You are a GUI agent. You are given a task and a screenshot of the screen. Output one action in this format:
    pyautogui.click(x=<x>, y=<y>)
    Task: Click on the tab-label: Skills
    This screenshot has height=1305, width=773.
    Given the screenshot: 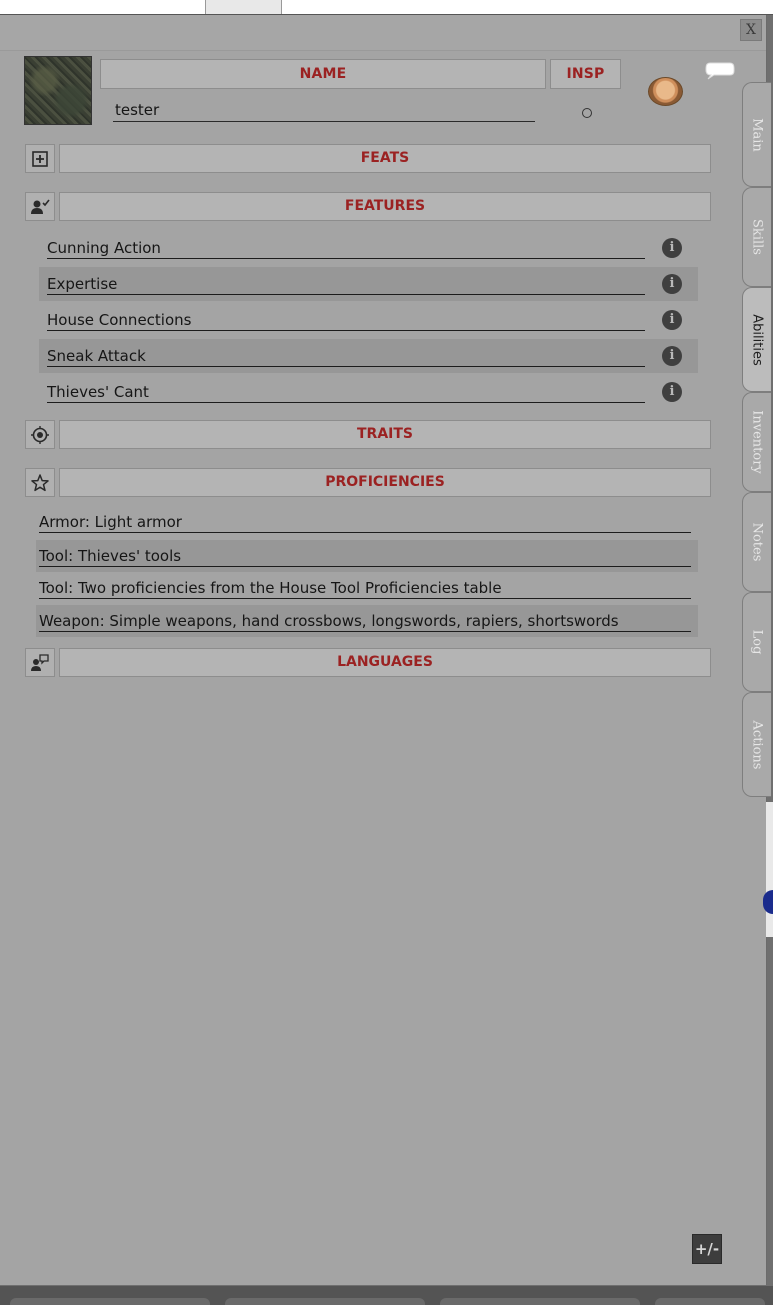 What is the action you would take?
    pyautogui.click(x=757, y=237)
    